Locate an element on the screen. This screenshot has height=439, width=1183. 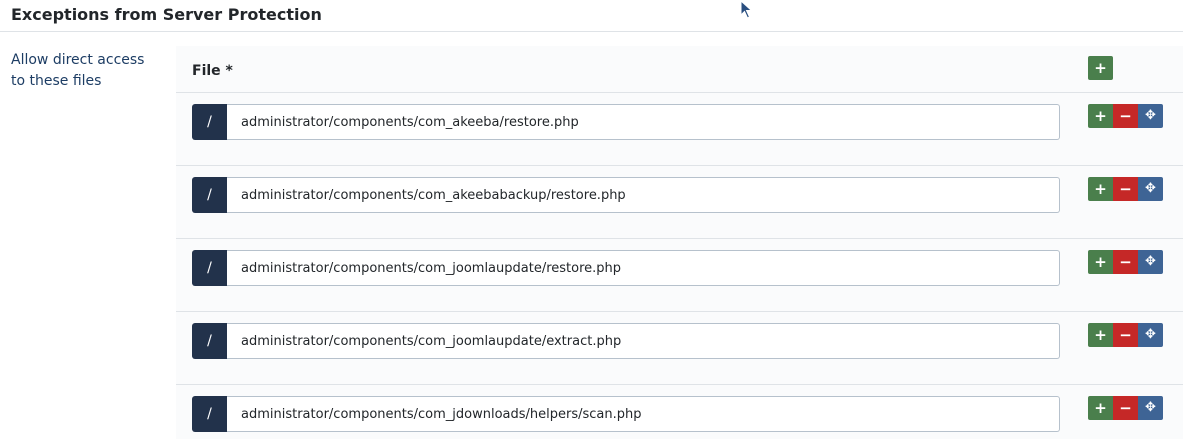
mouse-pointer-icon is located at coordinates (746, 9).